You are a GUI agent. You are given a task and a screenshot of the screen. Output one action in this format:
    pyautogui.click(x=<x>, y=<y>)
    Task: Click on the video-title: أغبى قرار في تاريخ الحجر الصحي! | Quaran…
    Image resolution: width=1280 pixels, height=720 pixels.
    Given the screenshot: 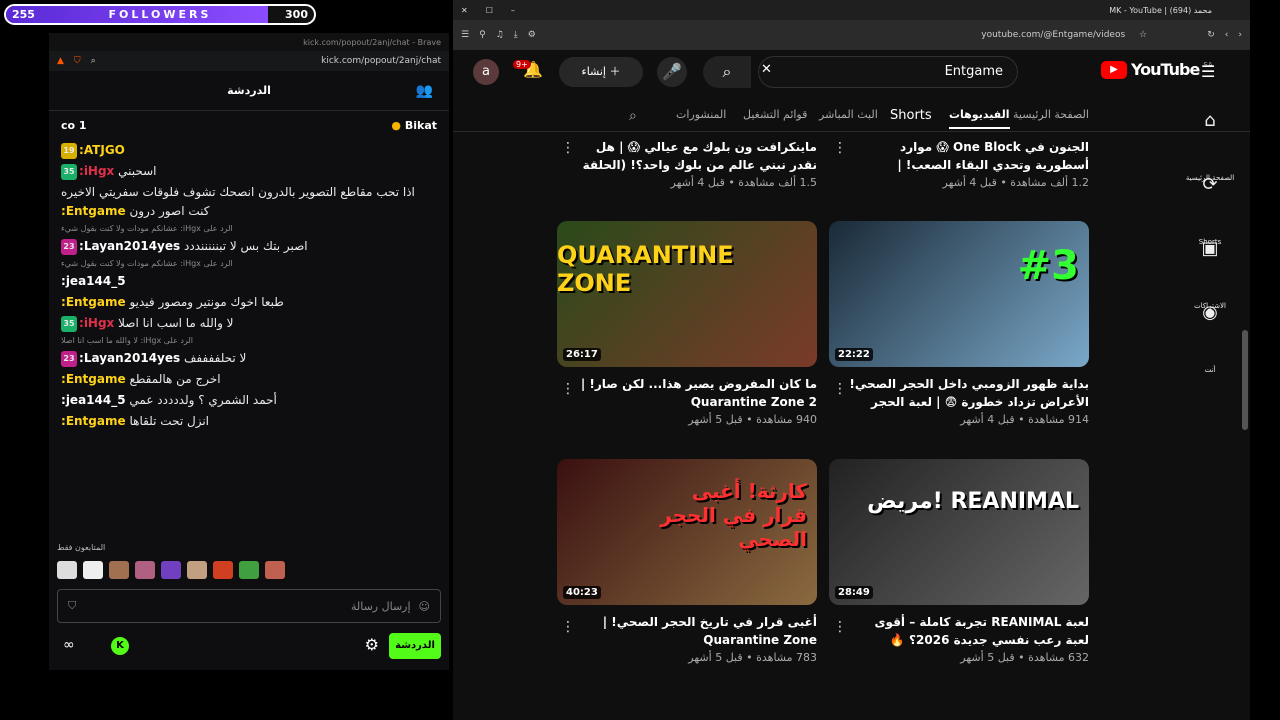 What is the action you would take?
    pyautogui.click(x=687, y=631)
    